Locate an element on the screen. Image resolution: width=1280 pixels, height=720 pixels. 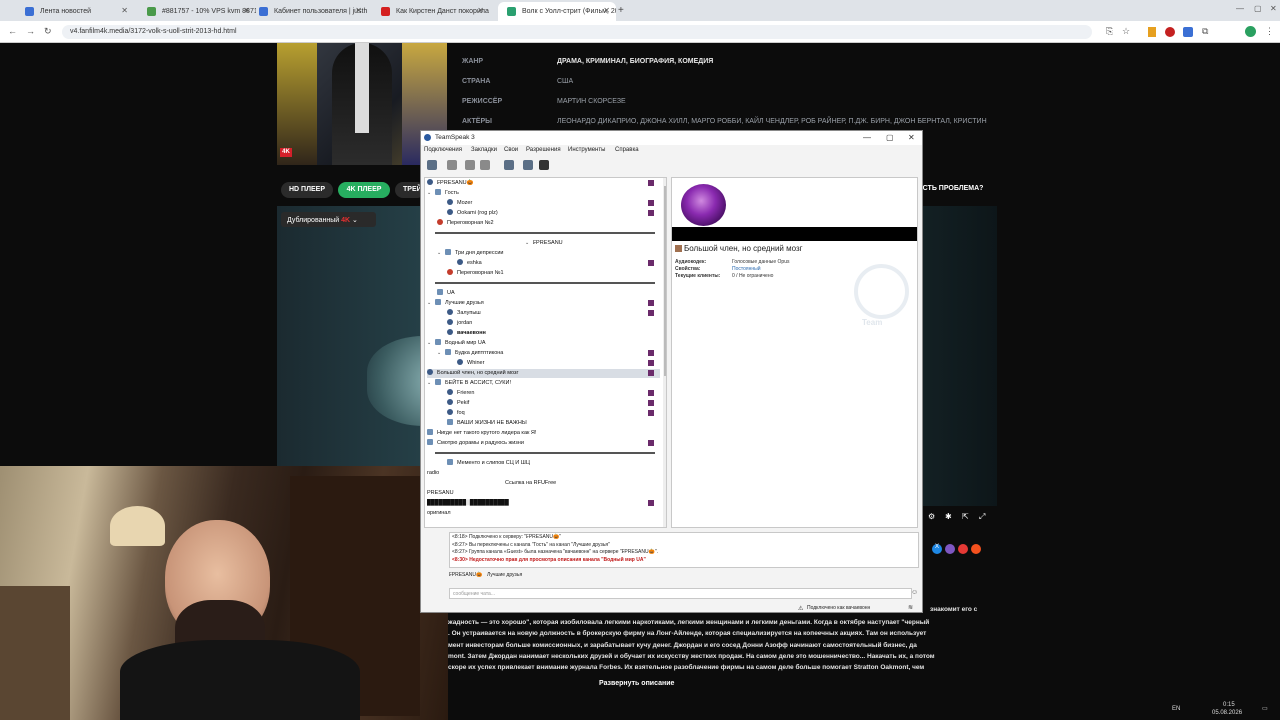
client-item: ██████████░██████████ is located at coordinates (543, 503).